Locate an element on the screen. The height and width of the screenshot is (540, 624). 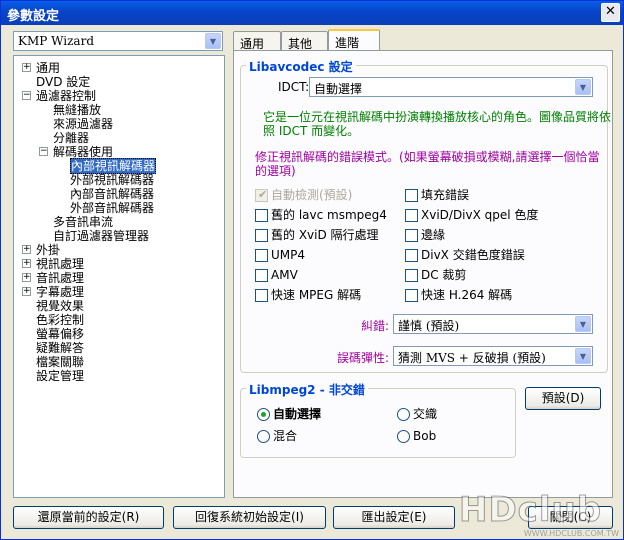
tree-item: + 音訊處理 is located at coordinates (53, 278).